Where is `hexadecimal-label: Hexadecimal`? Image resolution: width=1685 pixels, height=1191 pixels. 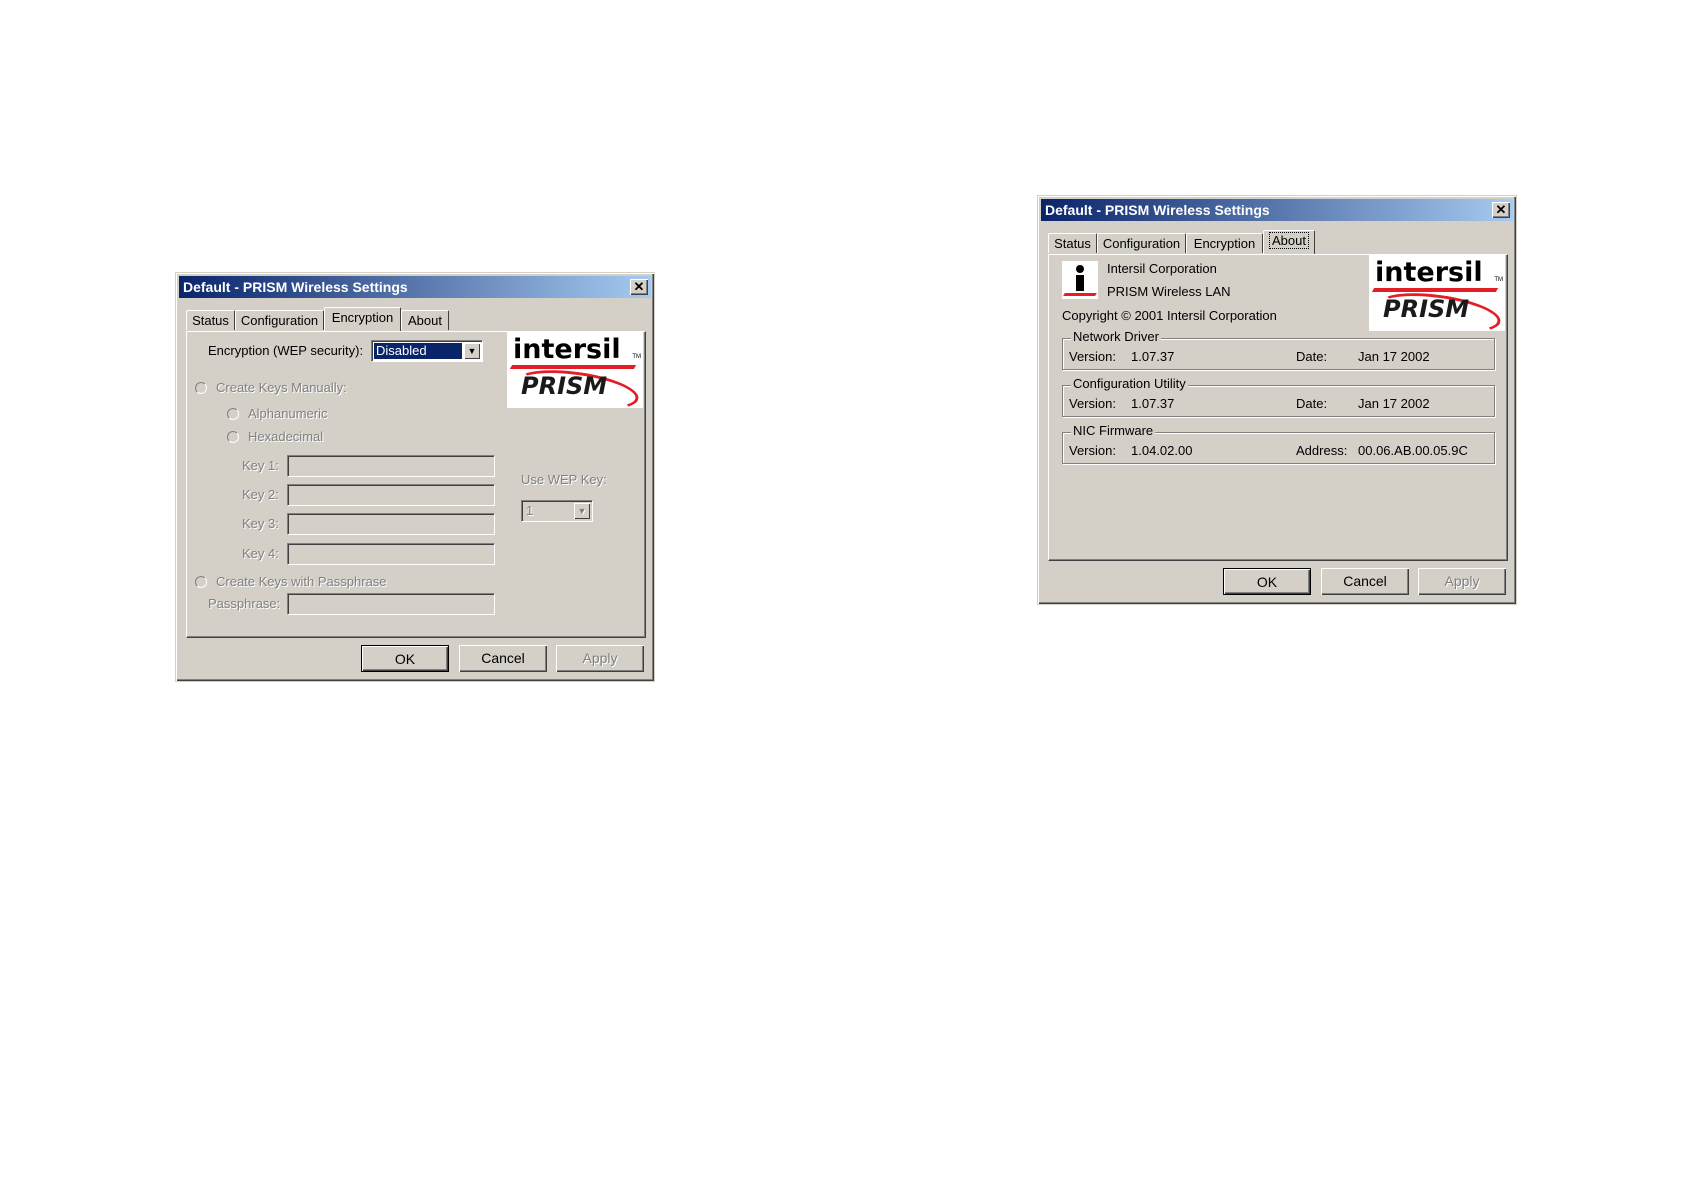 hexadecimal-label: Hexadecimal is located at coordinates (286, 436).